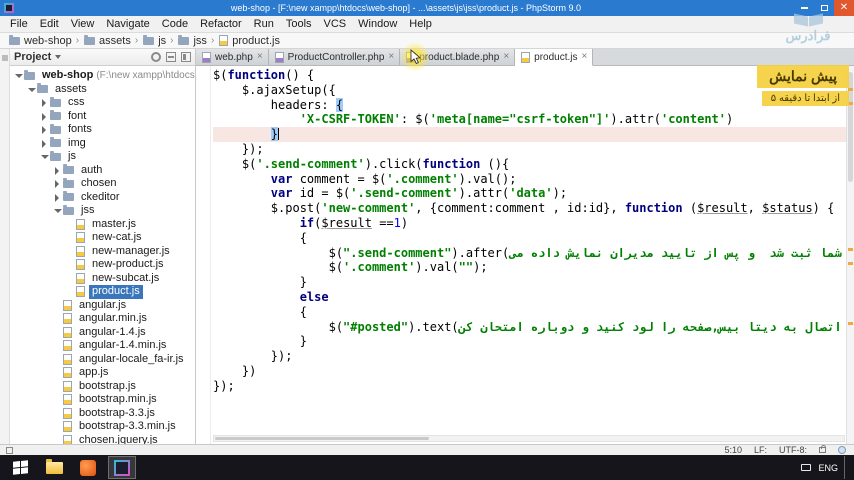  I want to click on breadcrumb-item-product-js: product.js, so click(249, 41).